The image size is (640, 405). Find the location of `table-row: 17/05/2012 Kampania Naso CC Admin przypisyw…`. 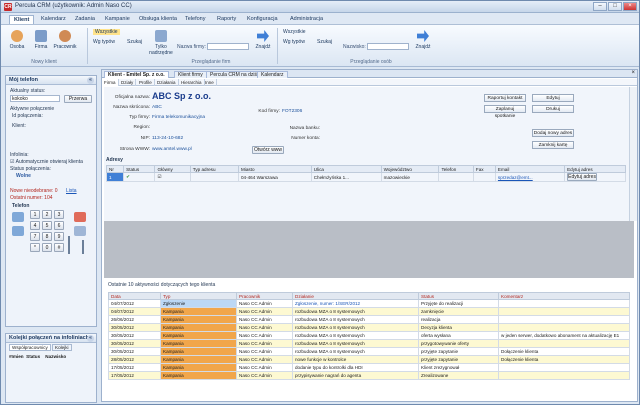

table-row: 17/05/2012 Kampania Naso CC Admin przypisyw… is located at coordinates (369, 375).